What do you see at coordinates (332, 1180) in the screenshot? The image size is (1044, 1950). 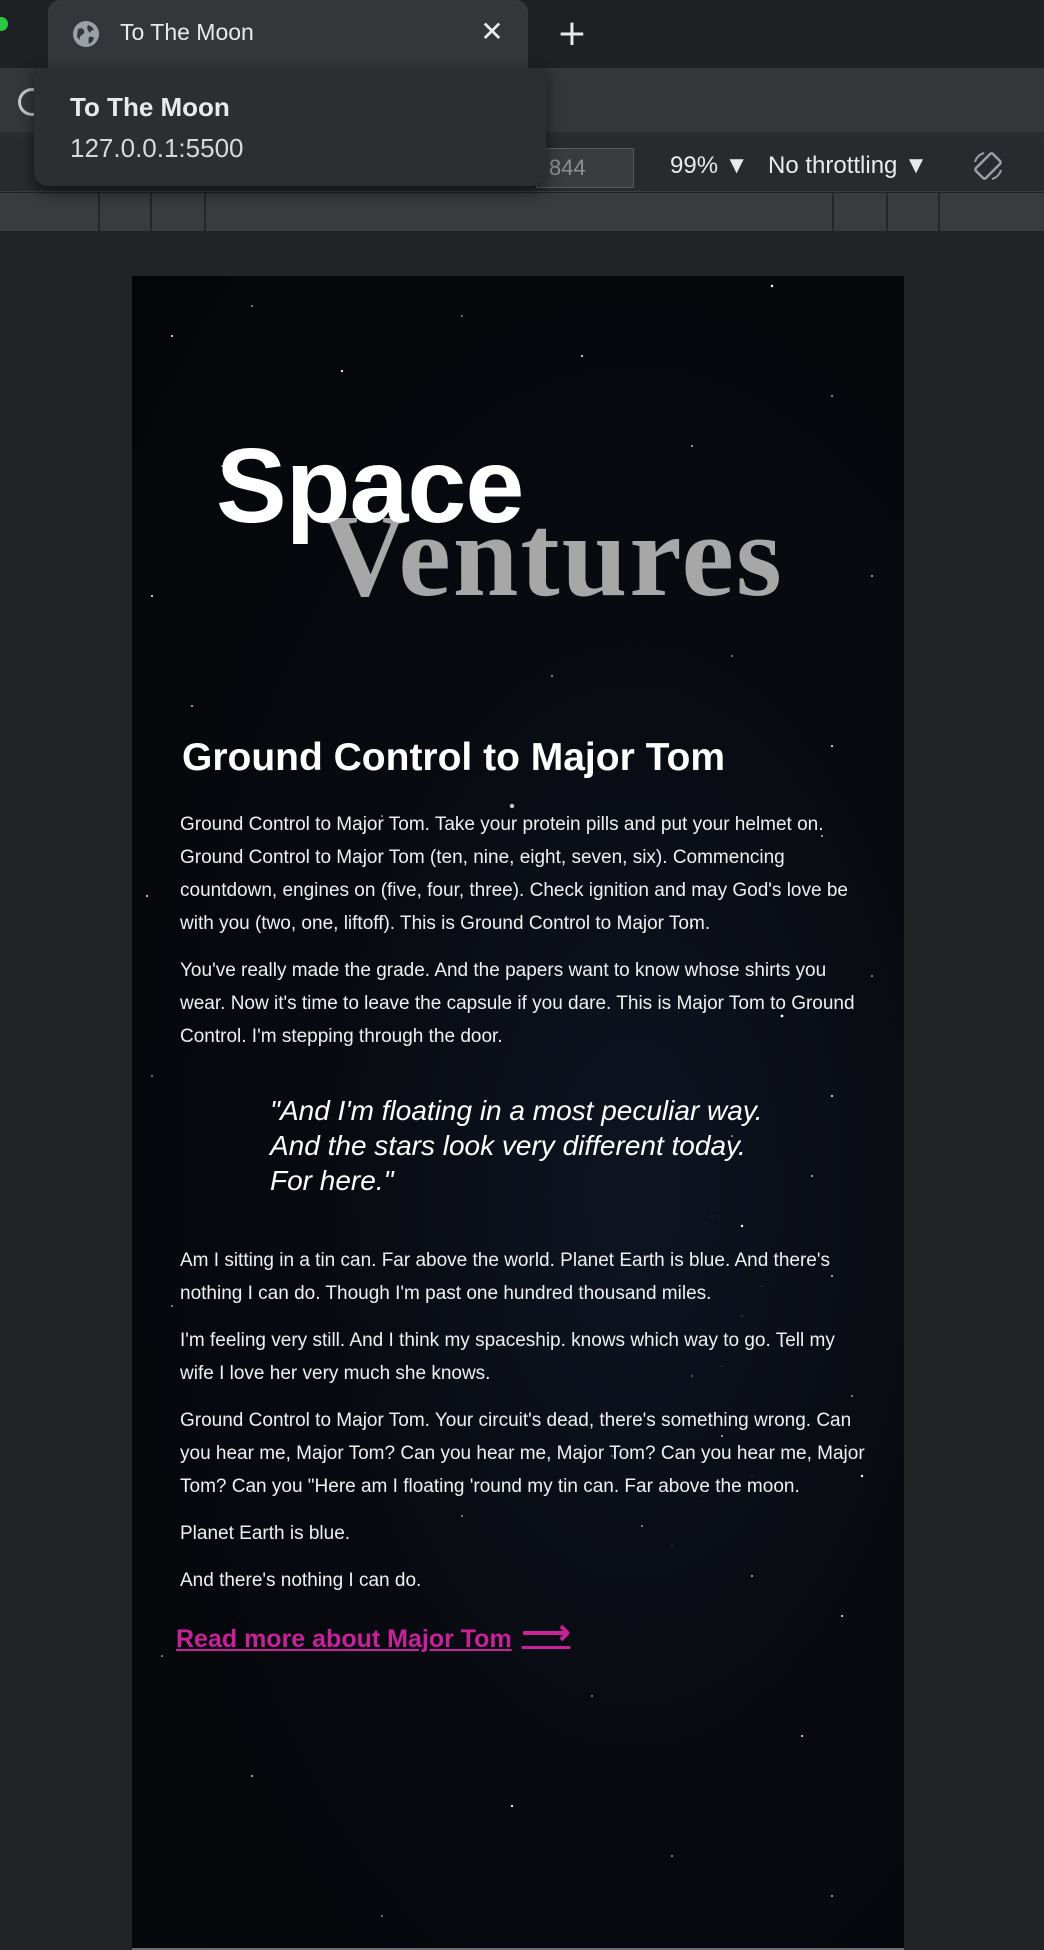 I see `quote-line: For here."` at bounding box center [332, 1180].